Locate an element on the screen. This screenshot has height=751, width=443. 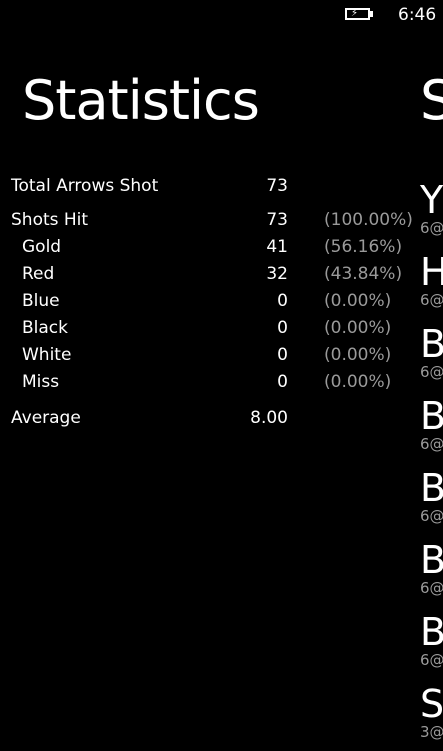
black-label: Black is located at coordinates (45, 328).